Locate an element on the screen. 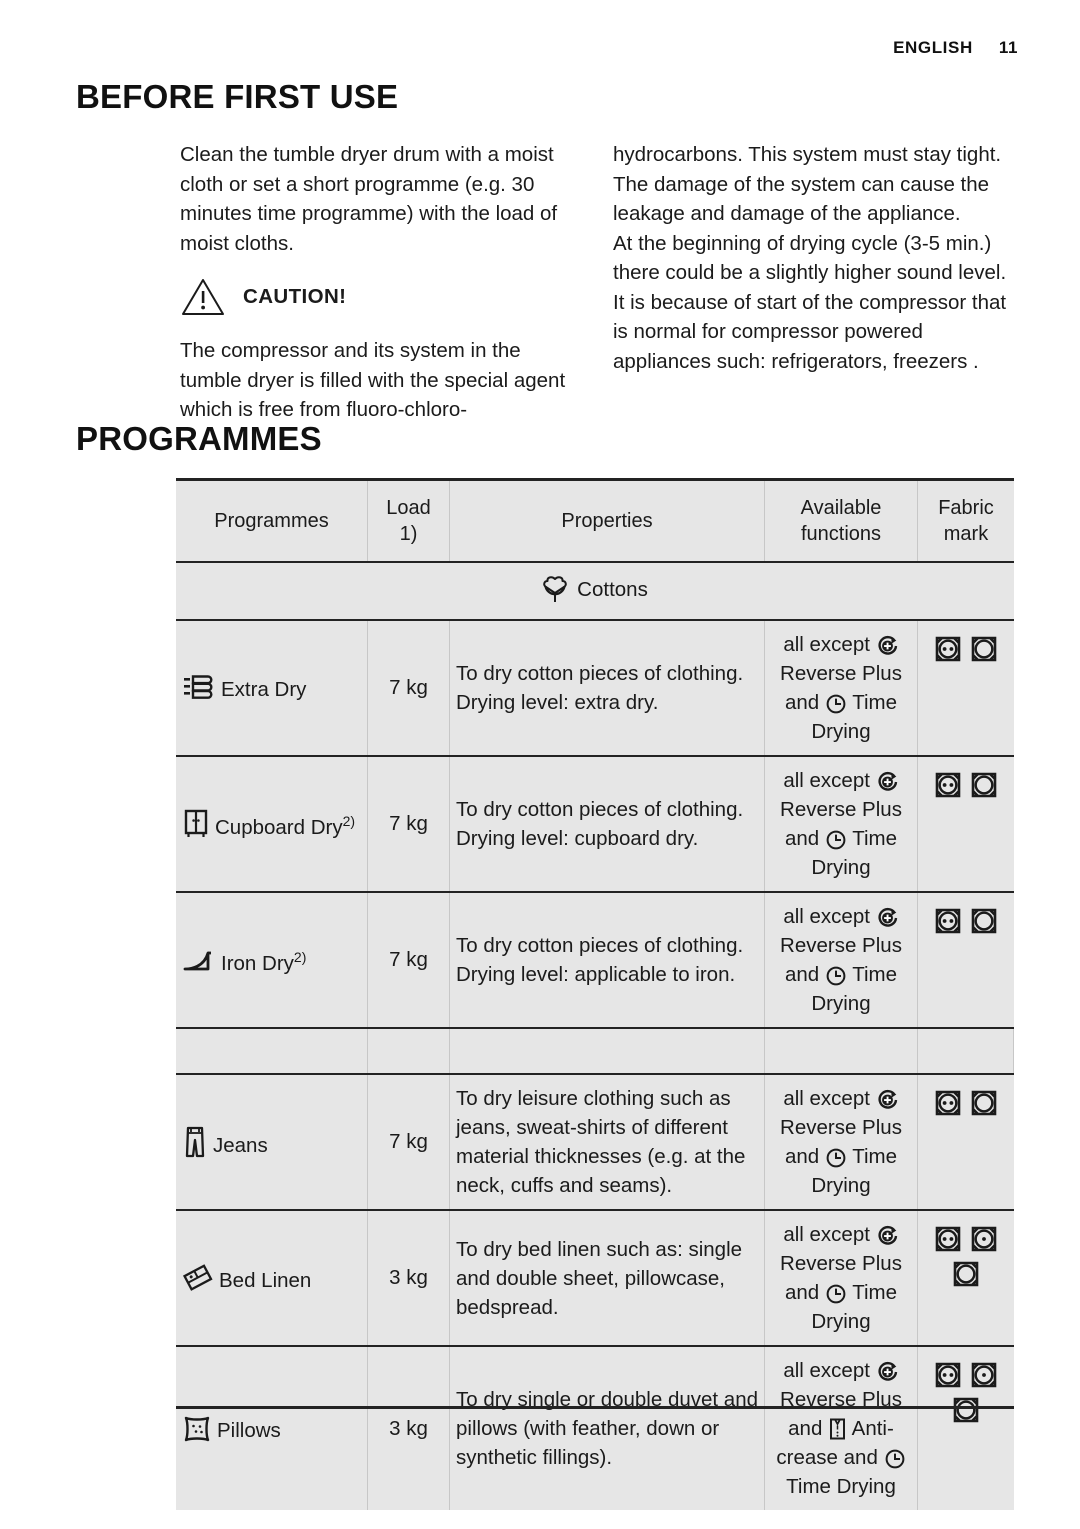 The width and height of the screenshot is (1080, 1529). column-header-properties: Properties is located at coordinates (607, 521).